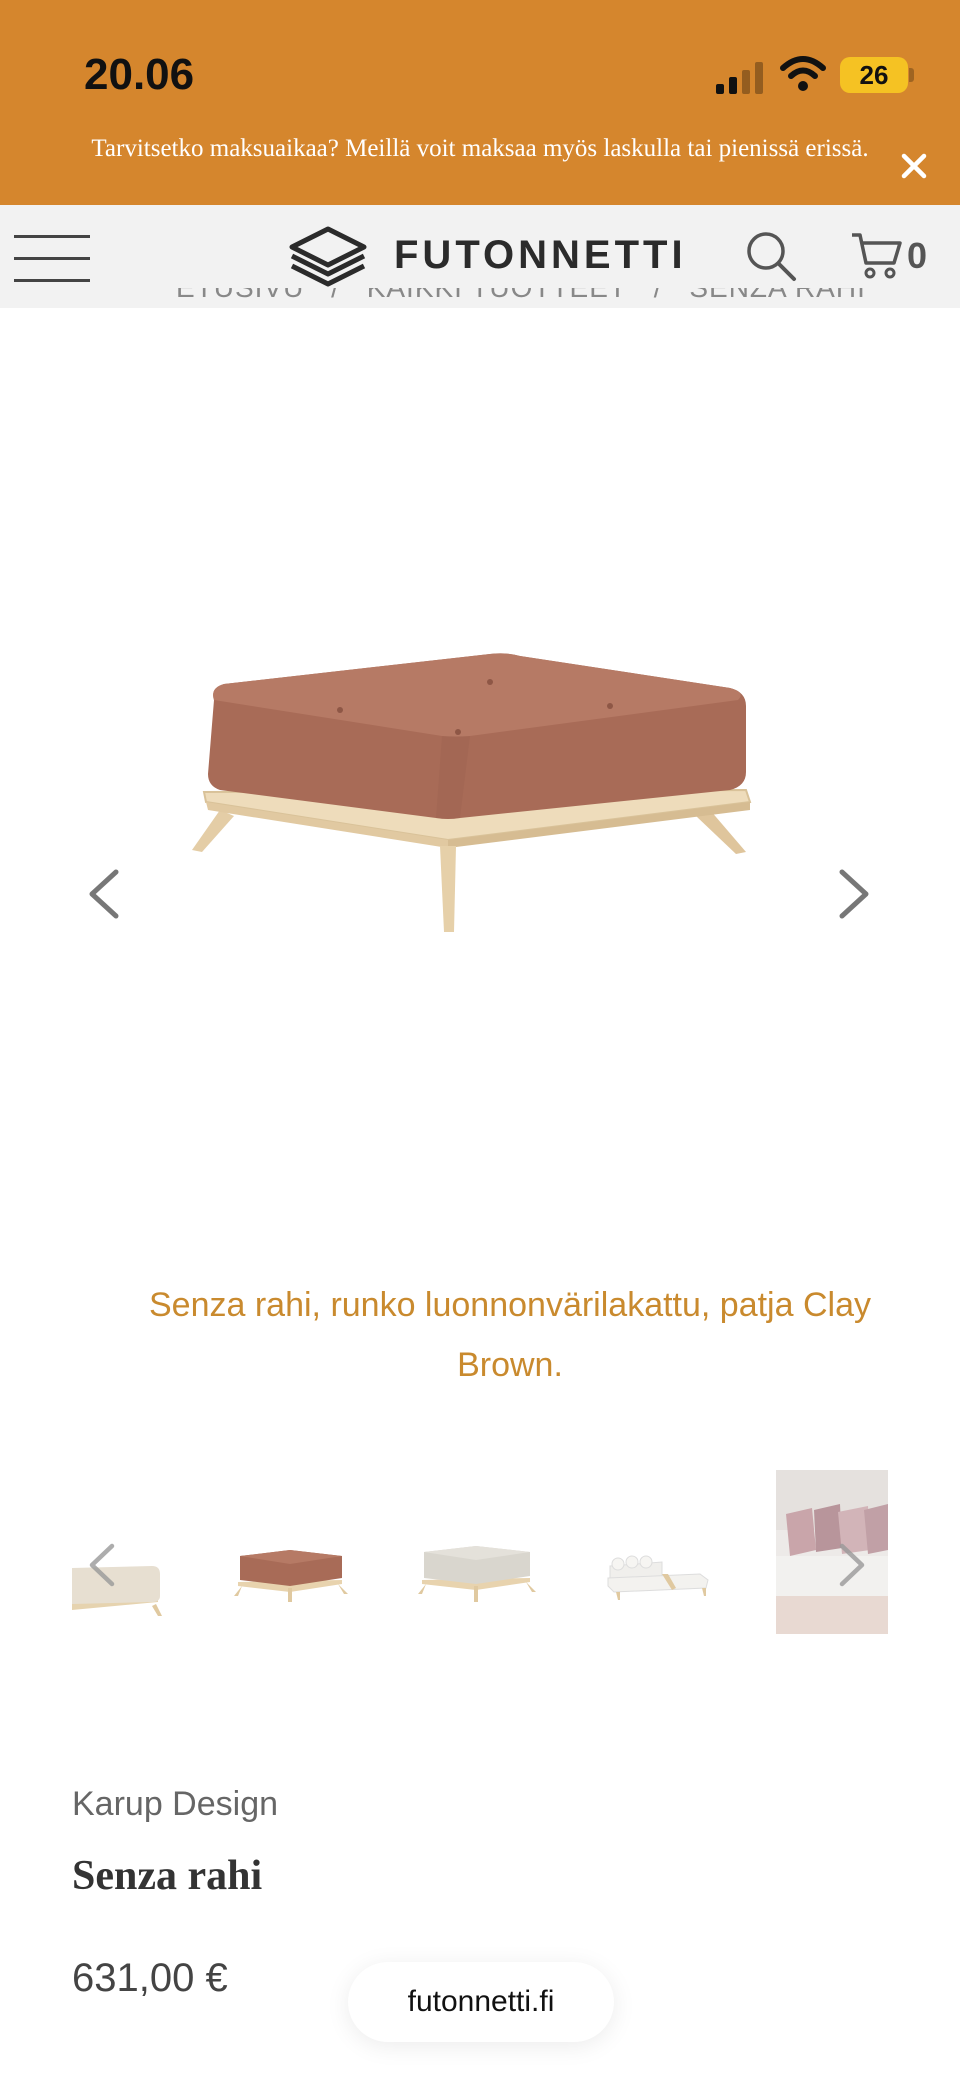  What do you see at coordinates (139, 74) in the screenshot?
I see `status-time: 20.06` at bounding box center [139, 74].